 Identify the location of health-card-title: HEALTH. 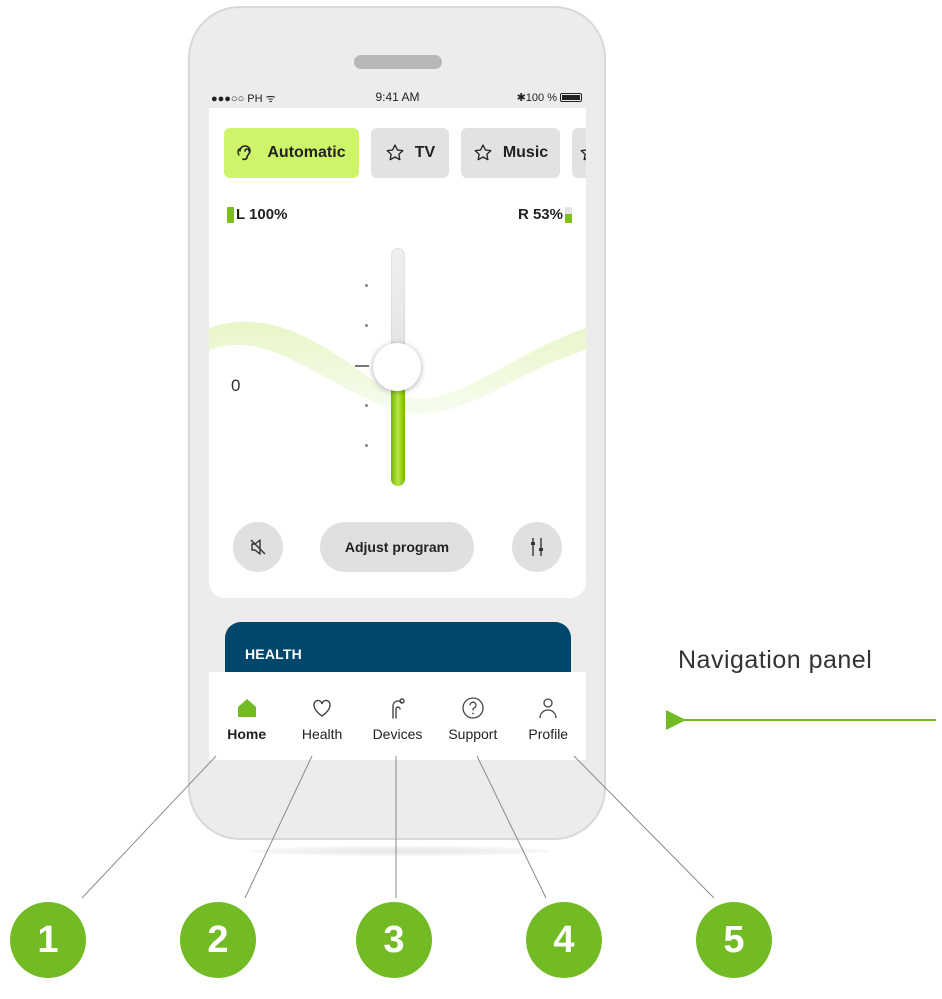
(273, 654).